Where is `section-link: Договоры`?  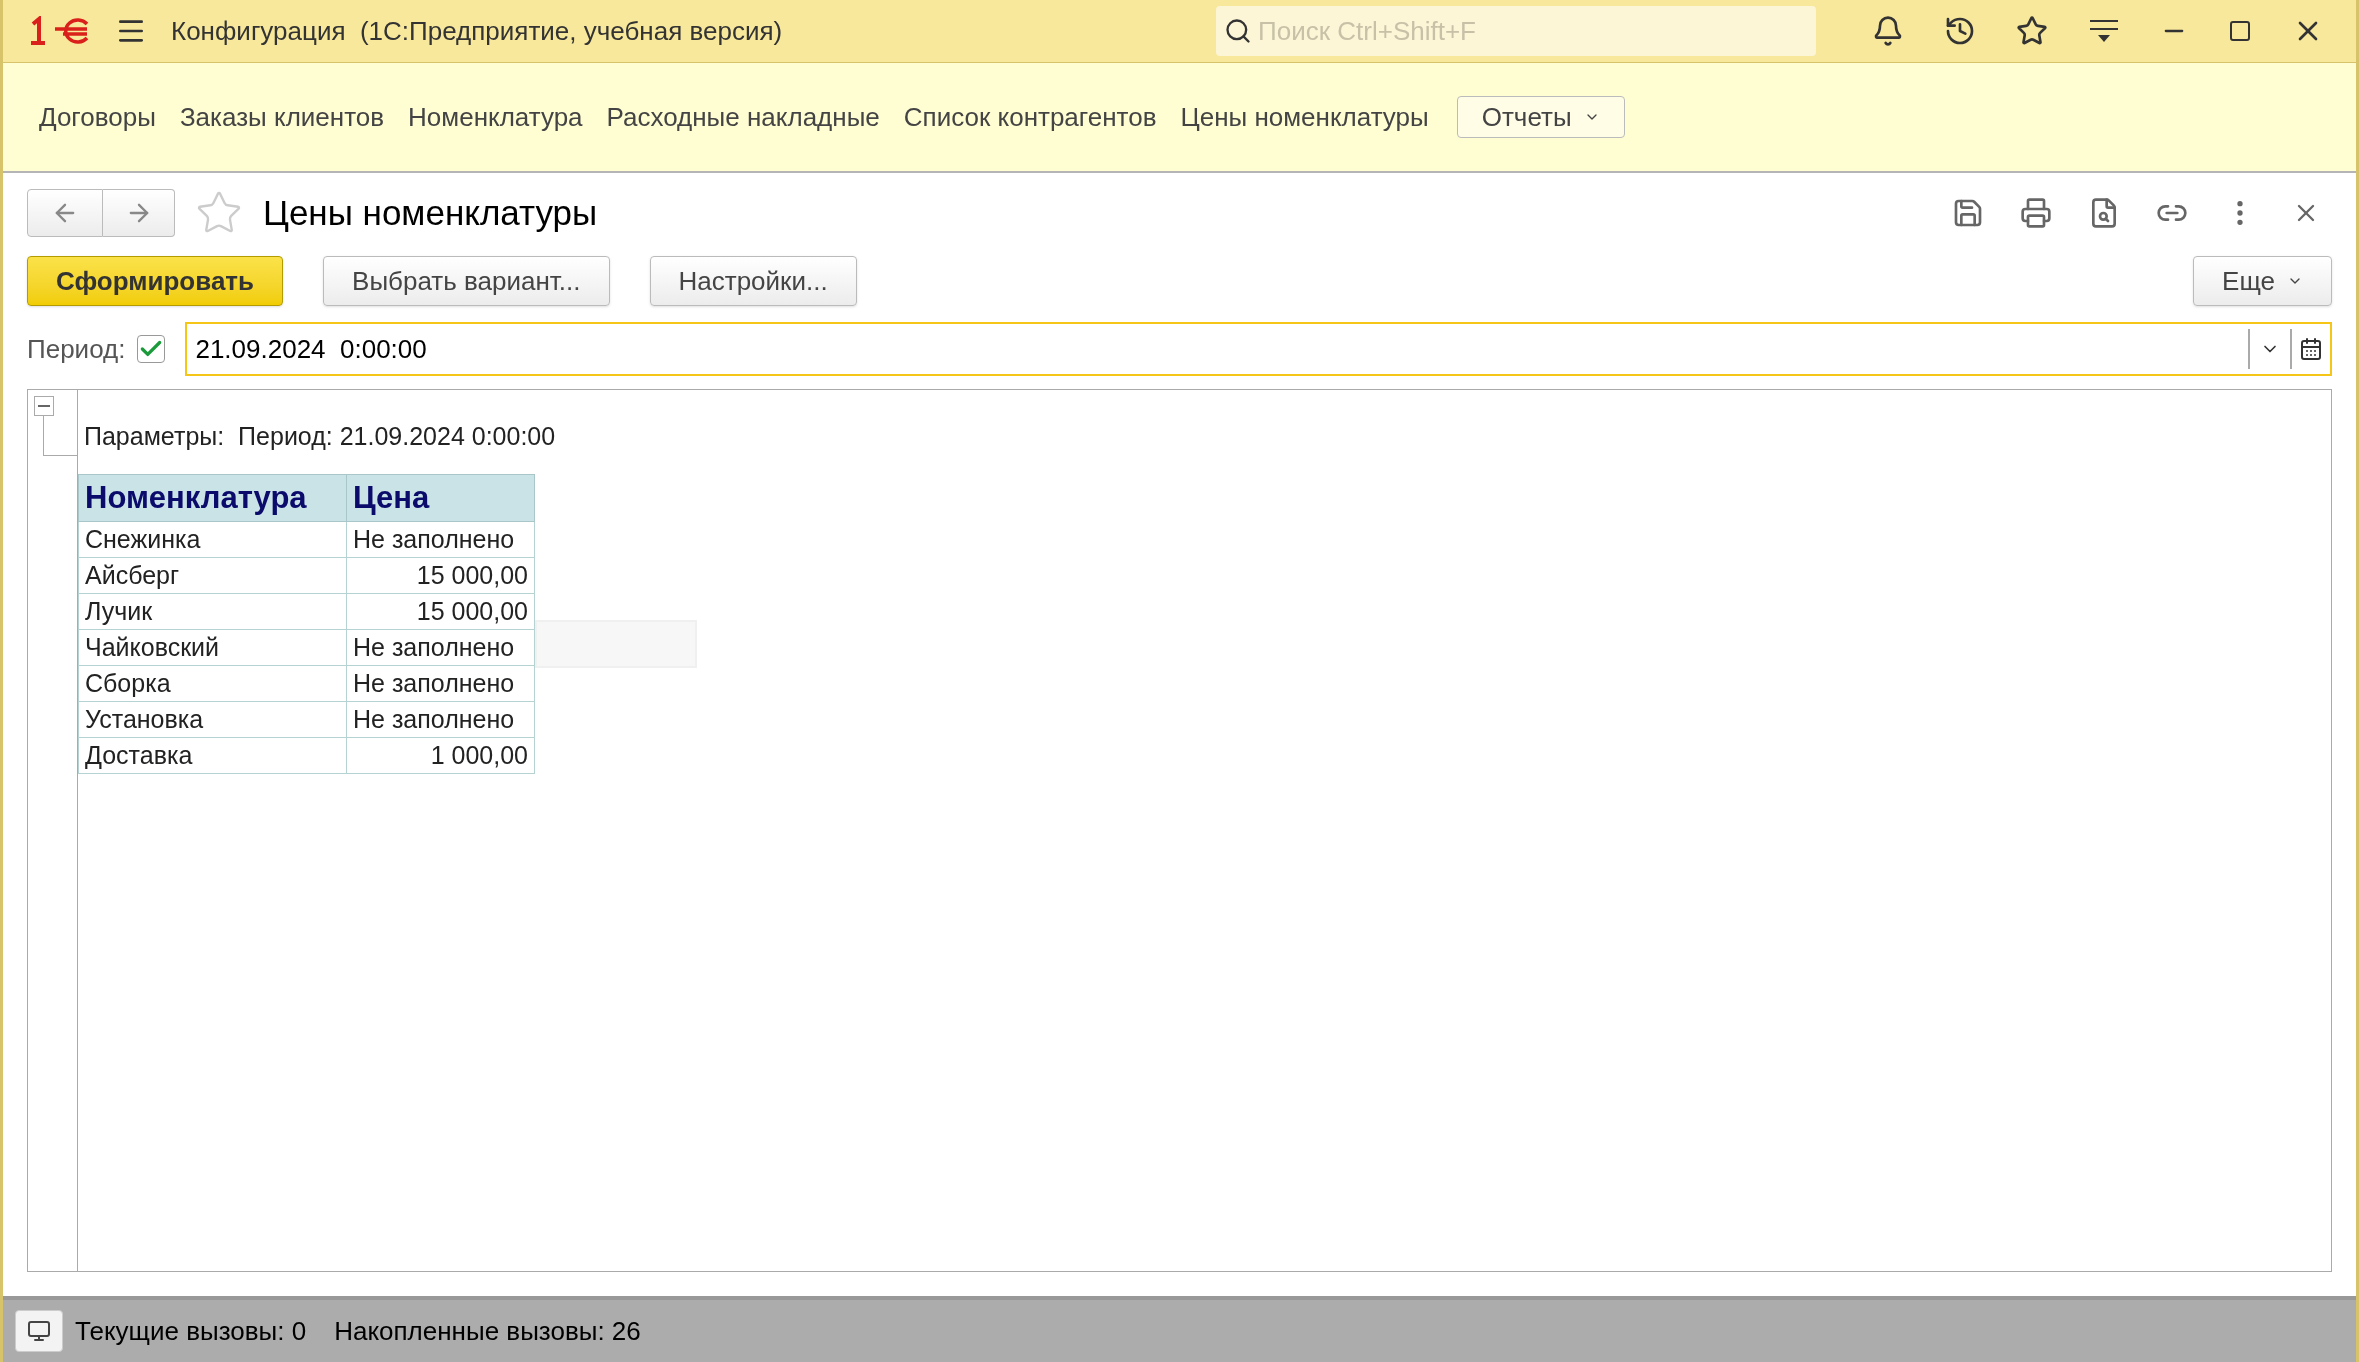
section-link: Договоры is located at coordinates (97, 117).